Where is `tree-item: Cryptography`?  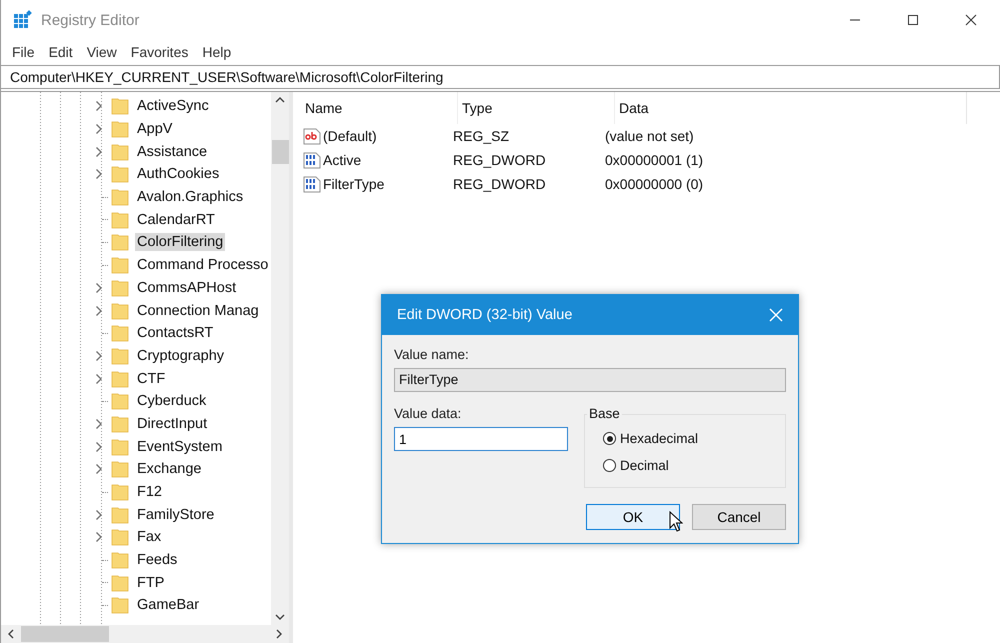 tree-item: Cryptography is located at coordinates (136, 356).